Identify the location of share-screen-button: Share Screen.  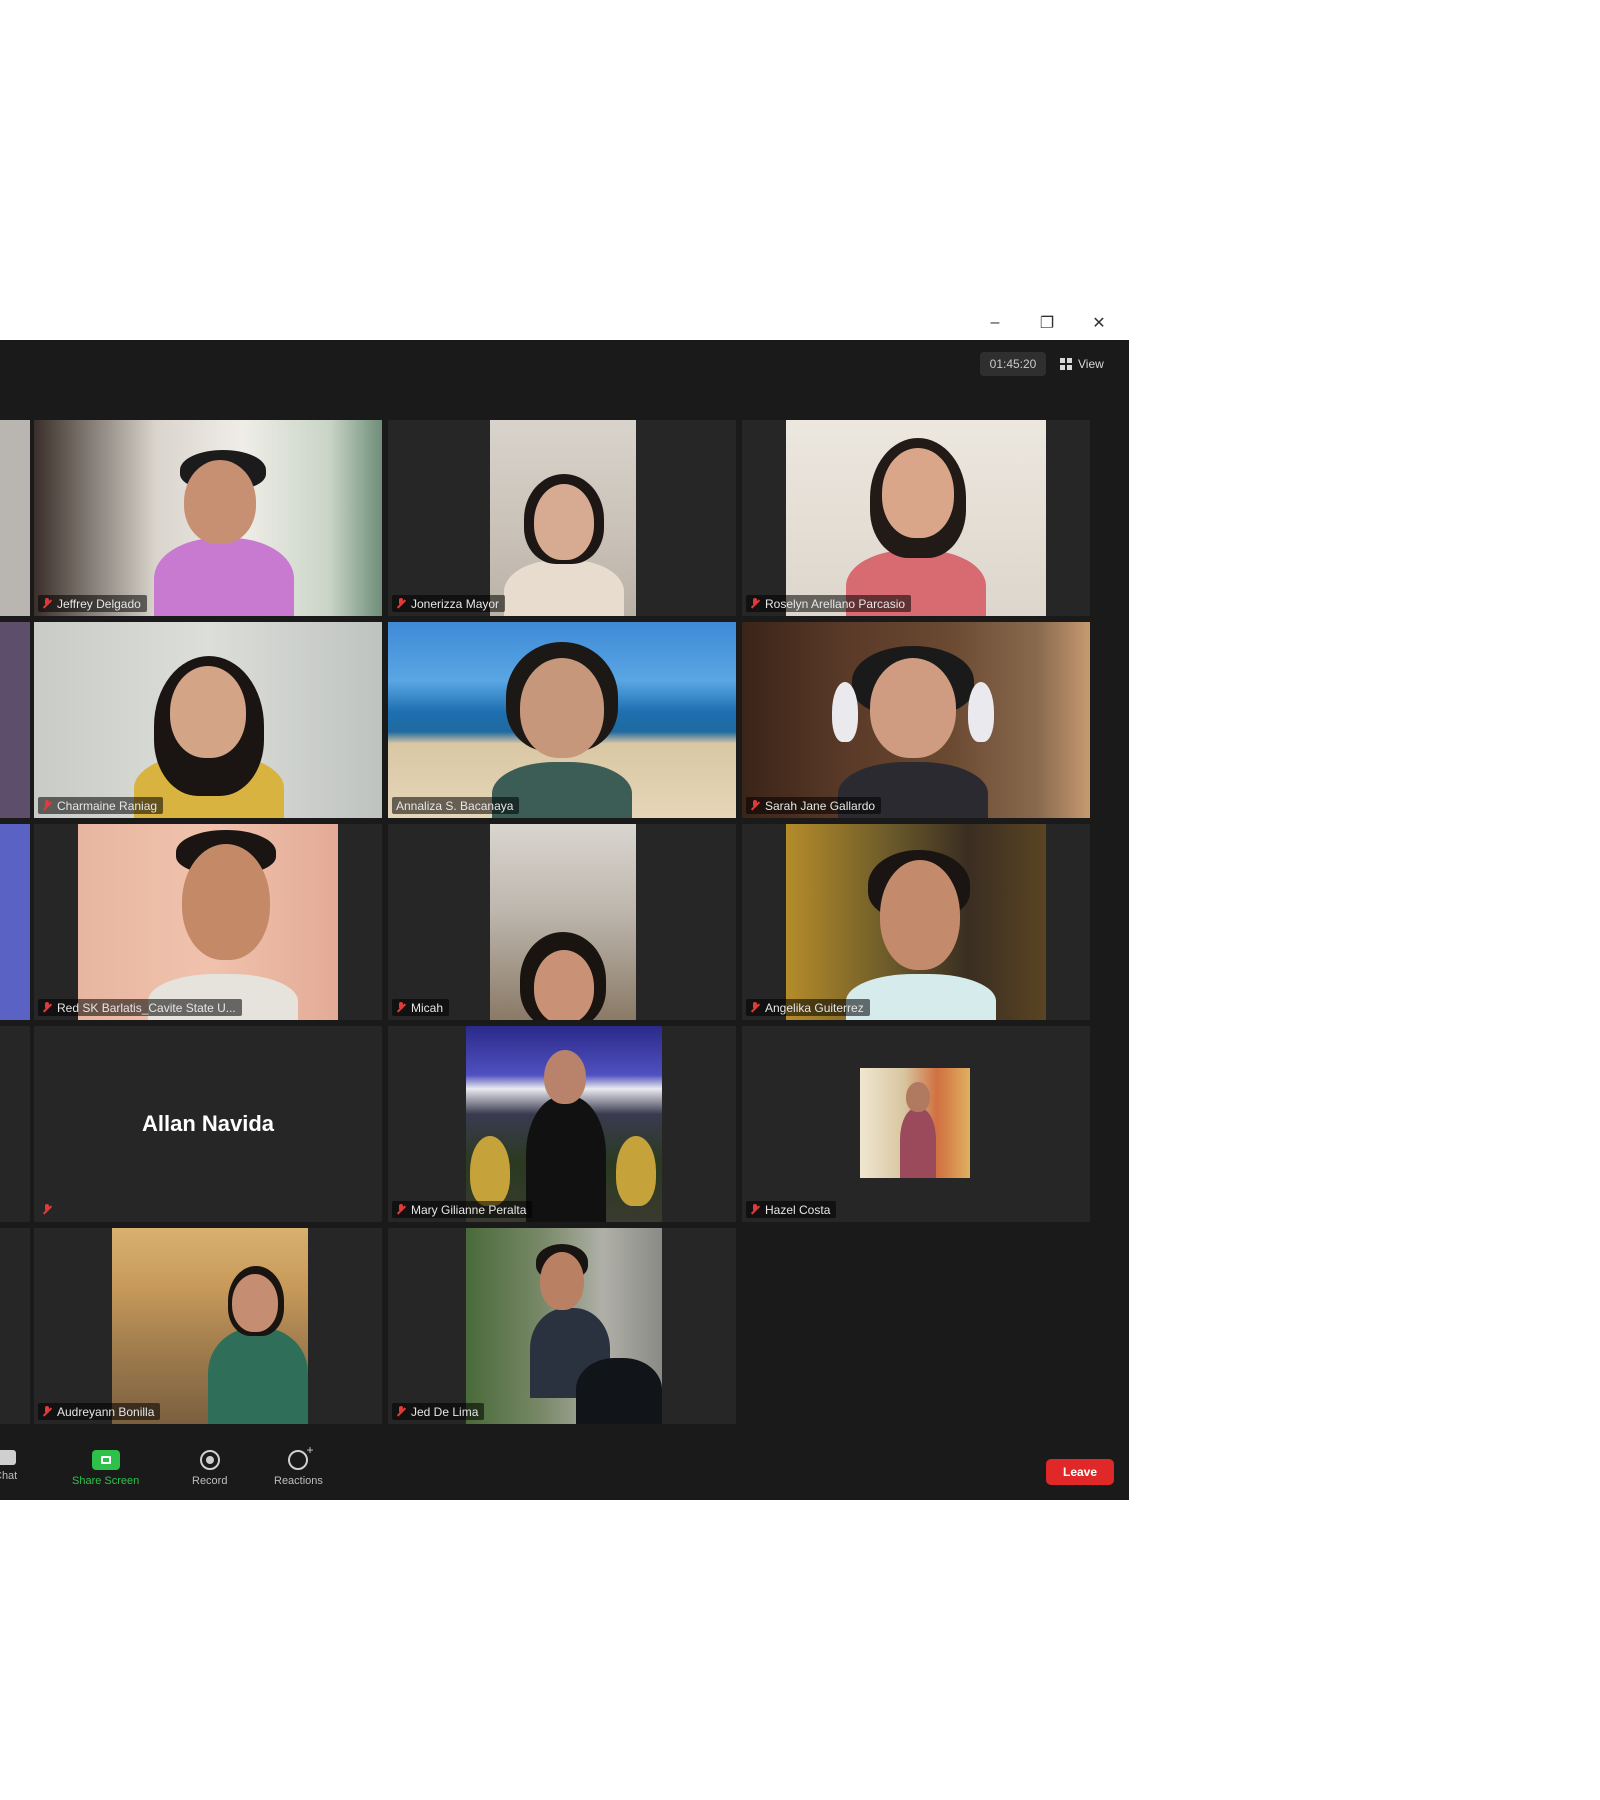
(105, 1468).